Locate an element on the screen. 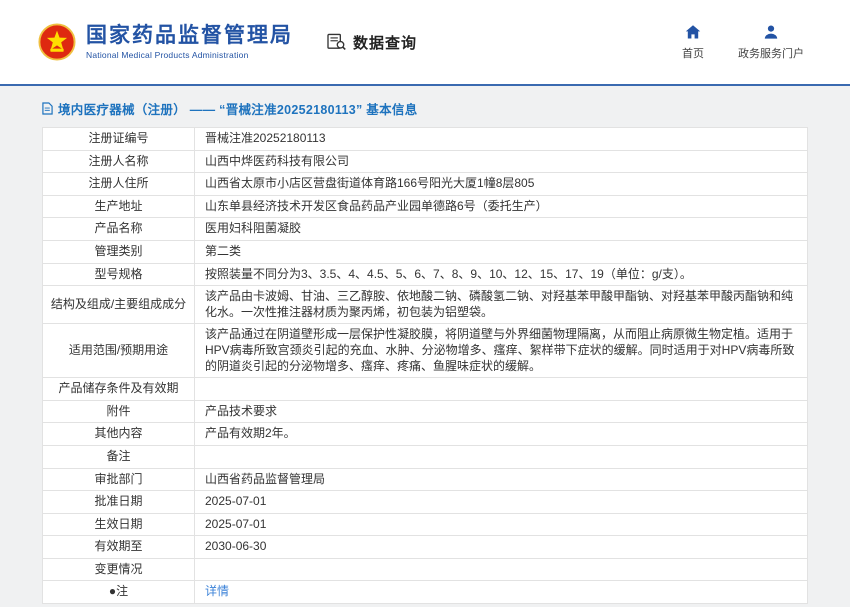 Image resolution: width=850 pixels, height=607 pixels. nav-home: 首页 is located at coordinates (693, 42).